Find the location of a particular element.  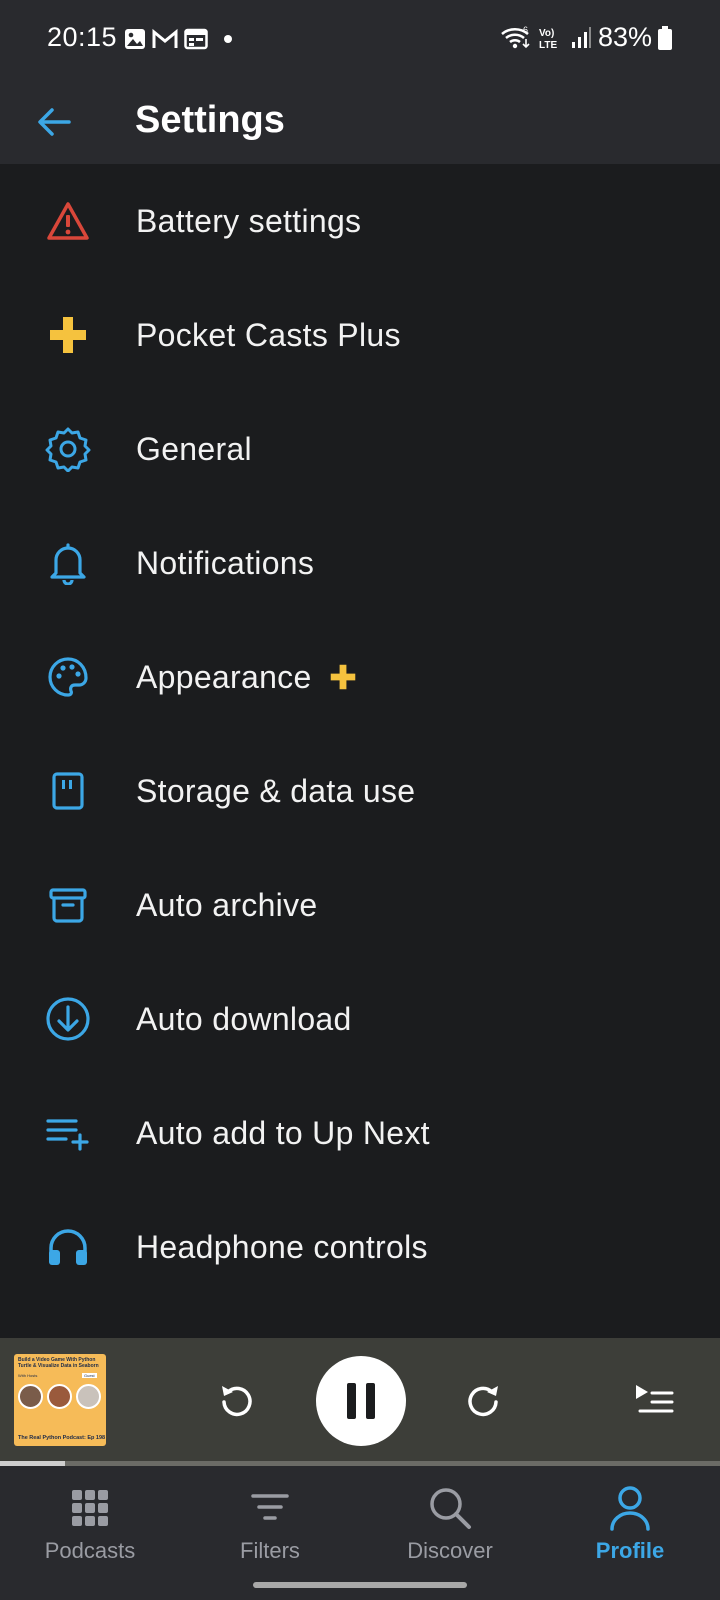

settings-item-general: General is located at coordinates (360, 449).